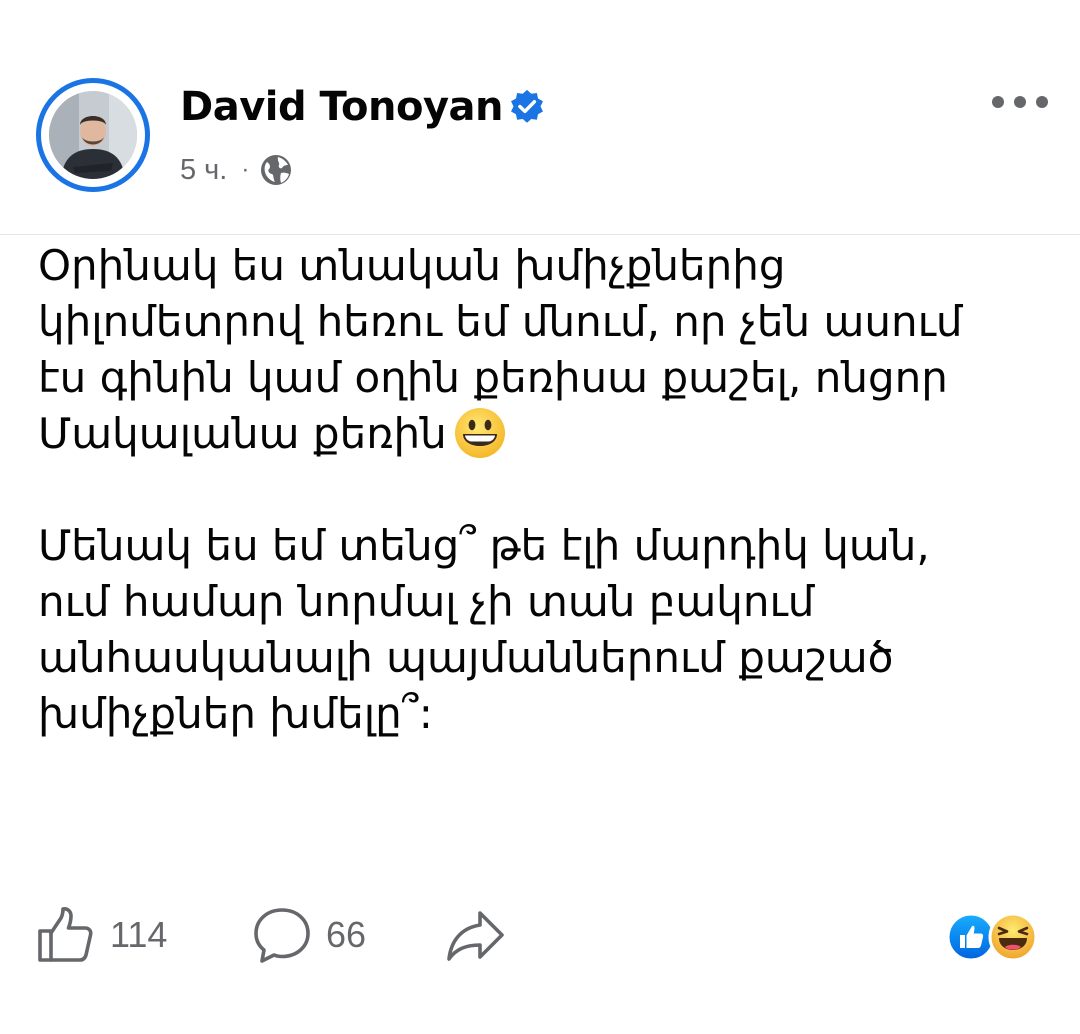 The width and height of the screenshot is (1080, 1034). Describe the element at coordinates (242, 433) in the screenshot. I see `text-line: Մակալանա քեռին` at that location.